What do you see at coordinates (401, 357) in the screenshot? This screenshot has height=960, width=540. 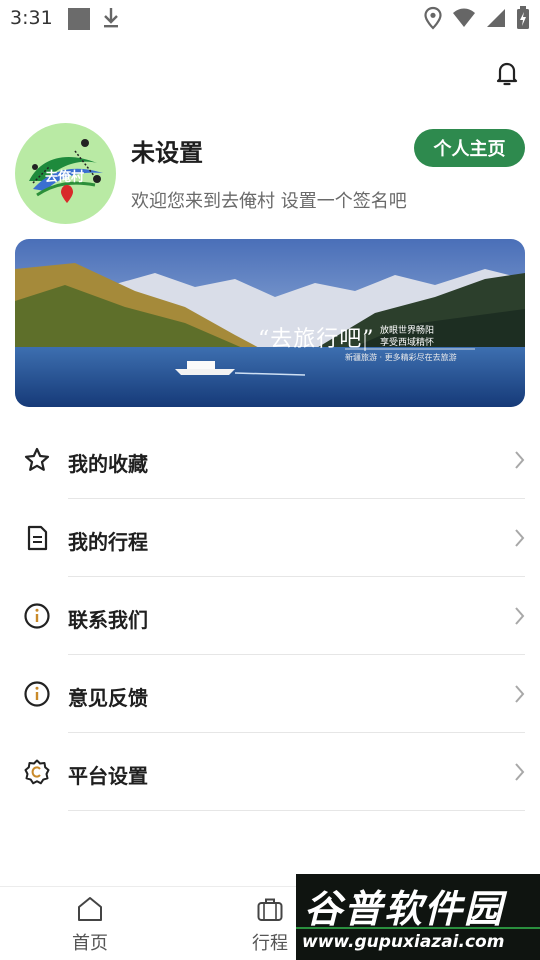 I see `banner-caption: 新疆旅游 · 更多精彩尽在去旅游` at bounding box center [401, 357].